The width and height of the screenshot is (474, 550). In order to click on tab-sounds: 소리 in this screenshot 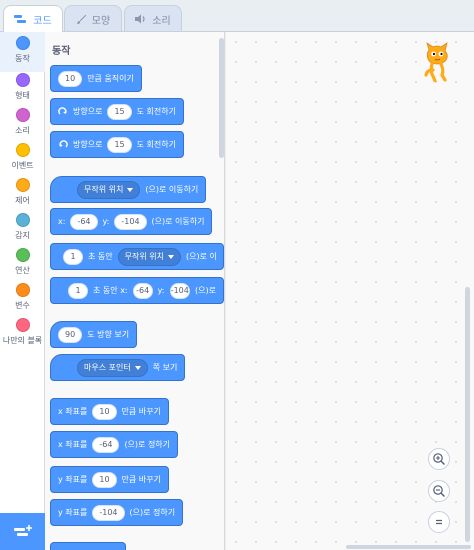, I will do `click(153, 18)`.